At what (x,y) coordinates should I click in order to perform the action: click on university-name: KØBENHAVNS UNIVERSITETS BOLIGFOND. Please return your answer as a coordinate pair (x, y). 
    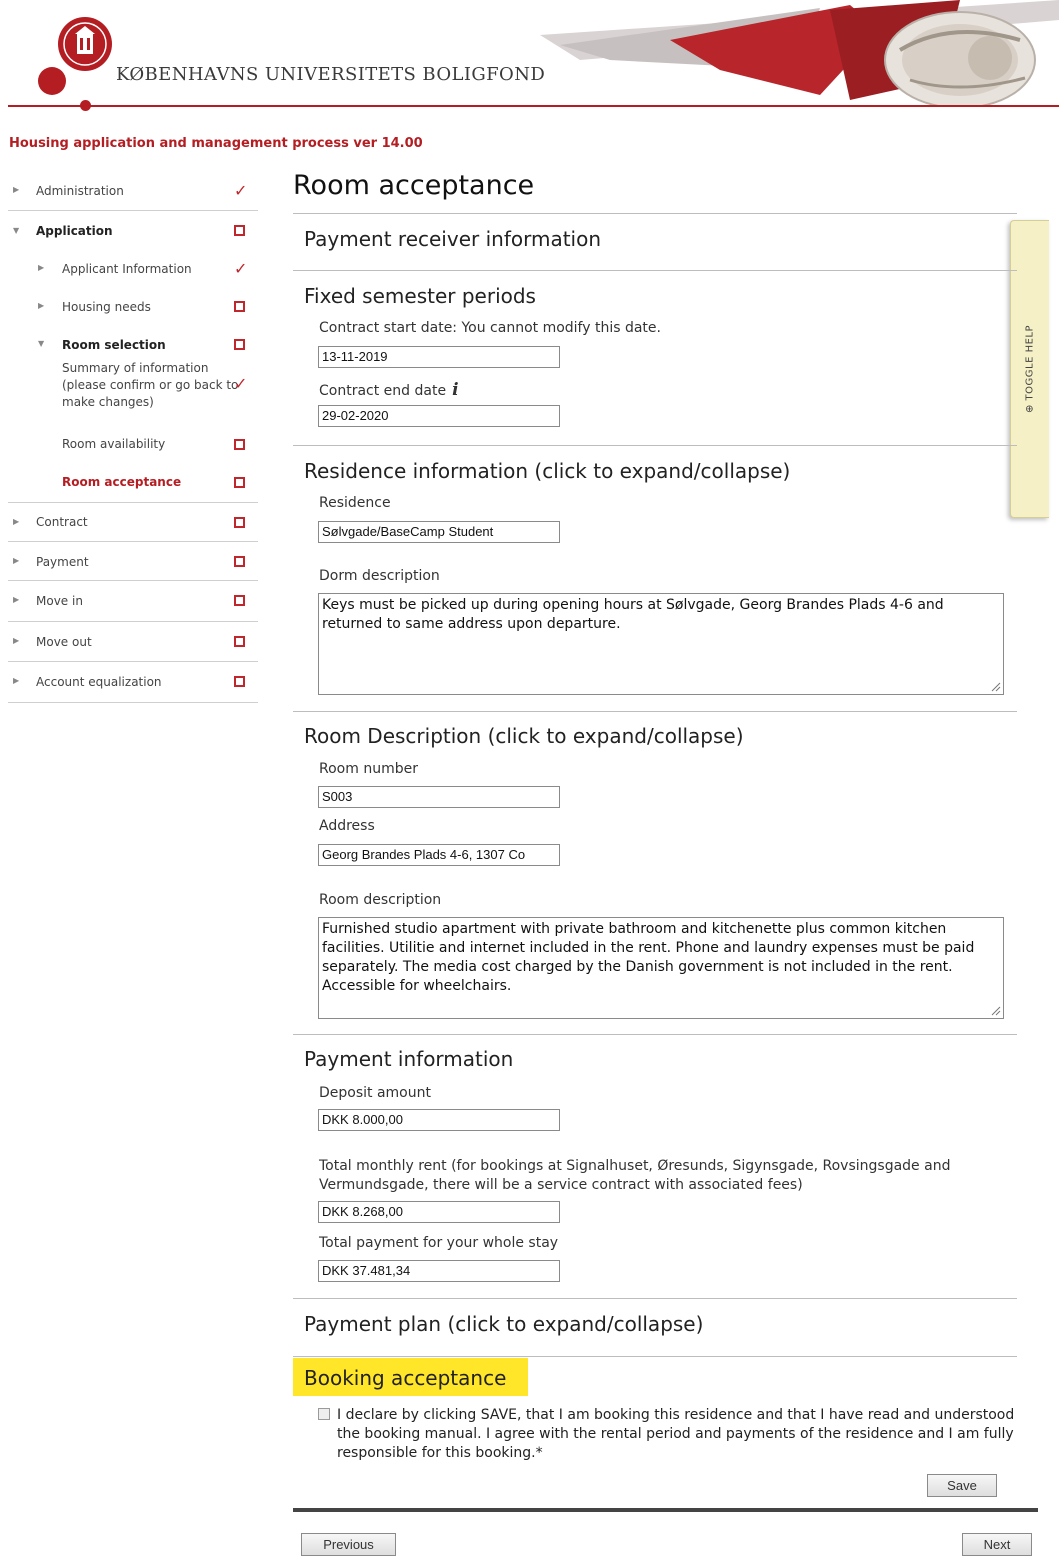
    Looking at the image, I should click on (331, 74).